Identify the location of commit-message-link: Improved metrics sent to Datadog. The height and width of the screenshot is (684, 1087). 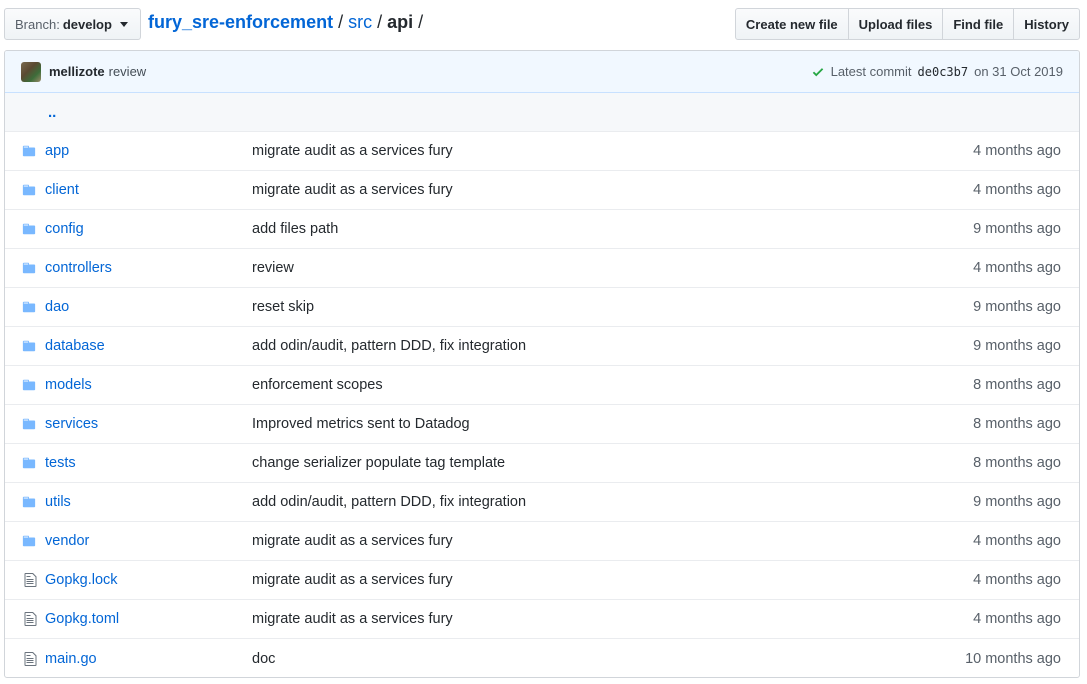
(361, 424).